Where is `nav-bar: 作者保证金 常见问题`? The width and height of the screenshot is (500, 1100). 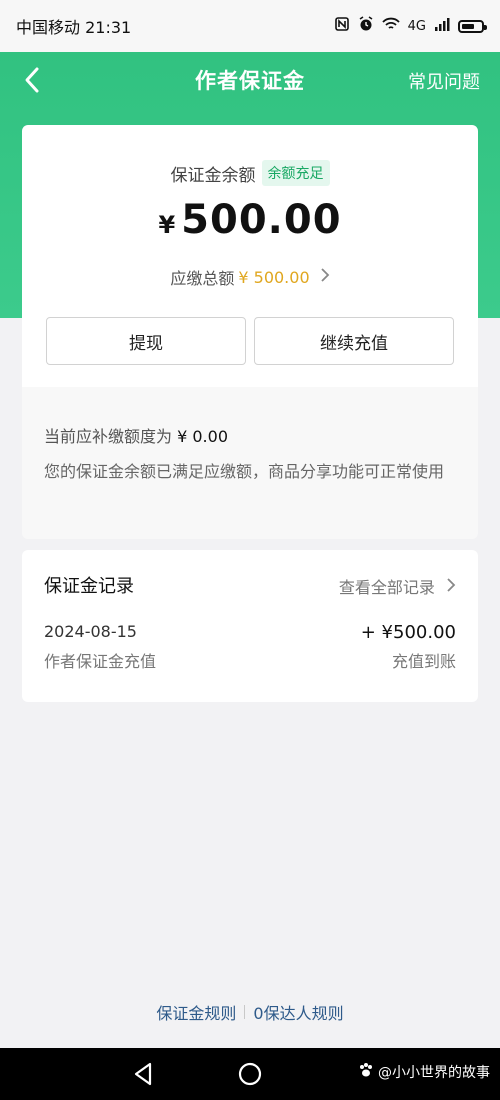 nav-bar: 作者保证金 常见问题 is located at coordinates (250, 80).